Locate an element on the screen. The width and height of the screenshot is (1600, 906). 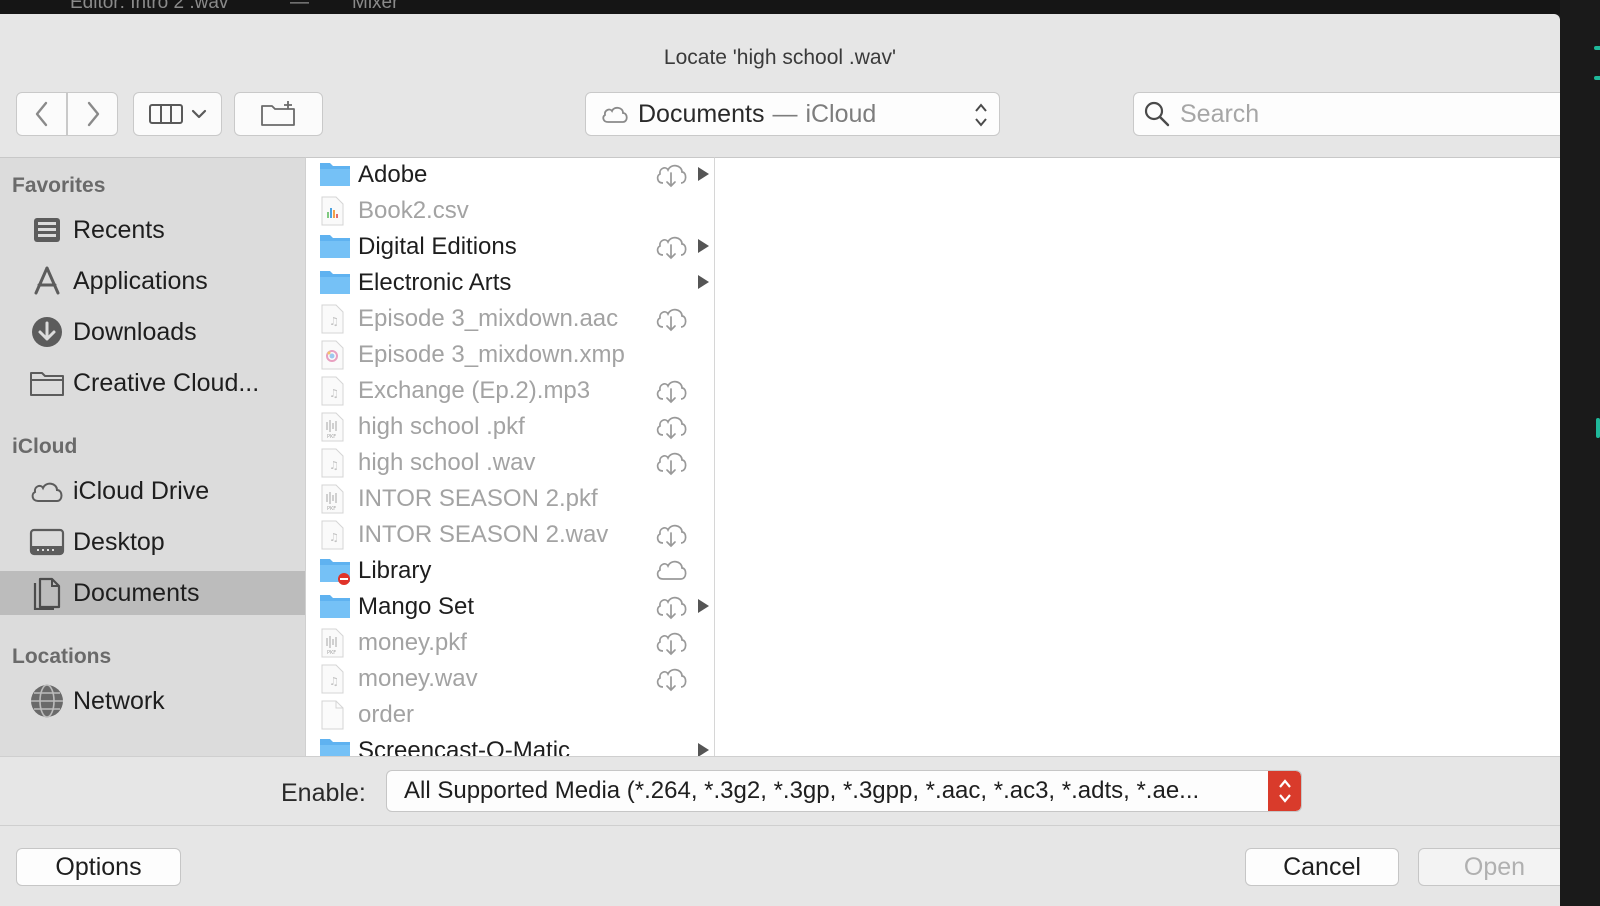
file-name: Exchange (Ep.2).mp3 is located at coordinates (474, 390).